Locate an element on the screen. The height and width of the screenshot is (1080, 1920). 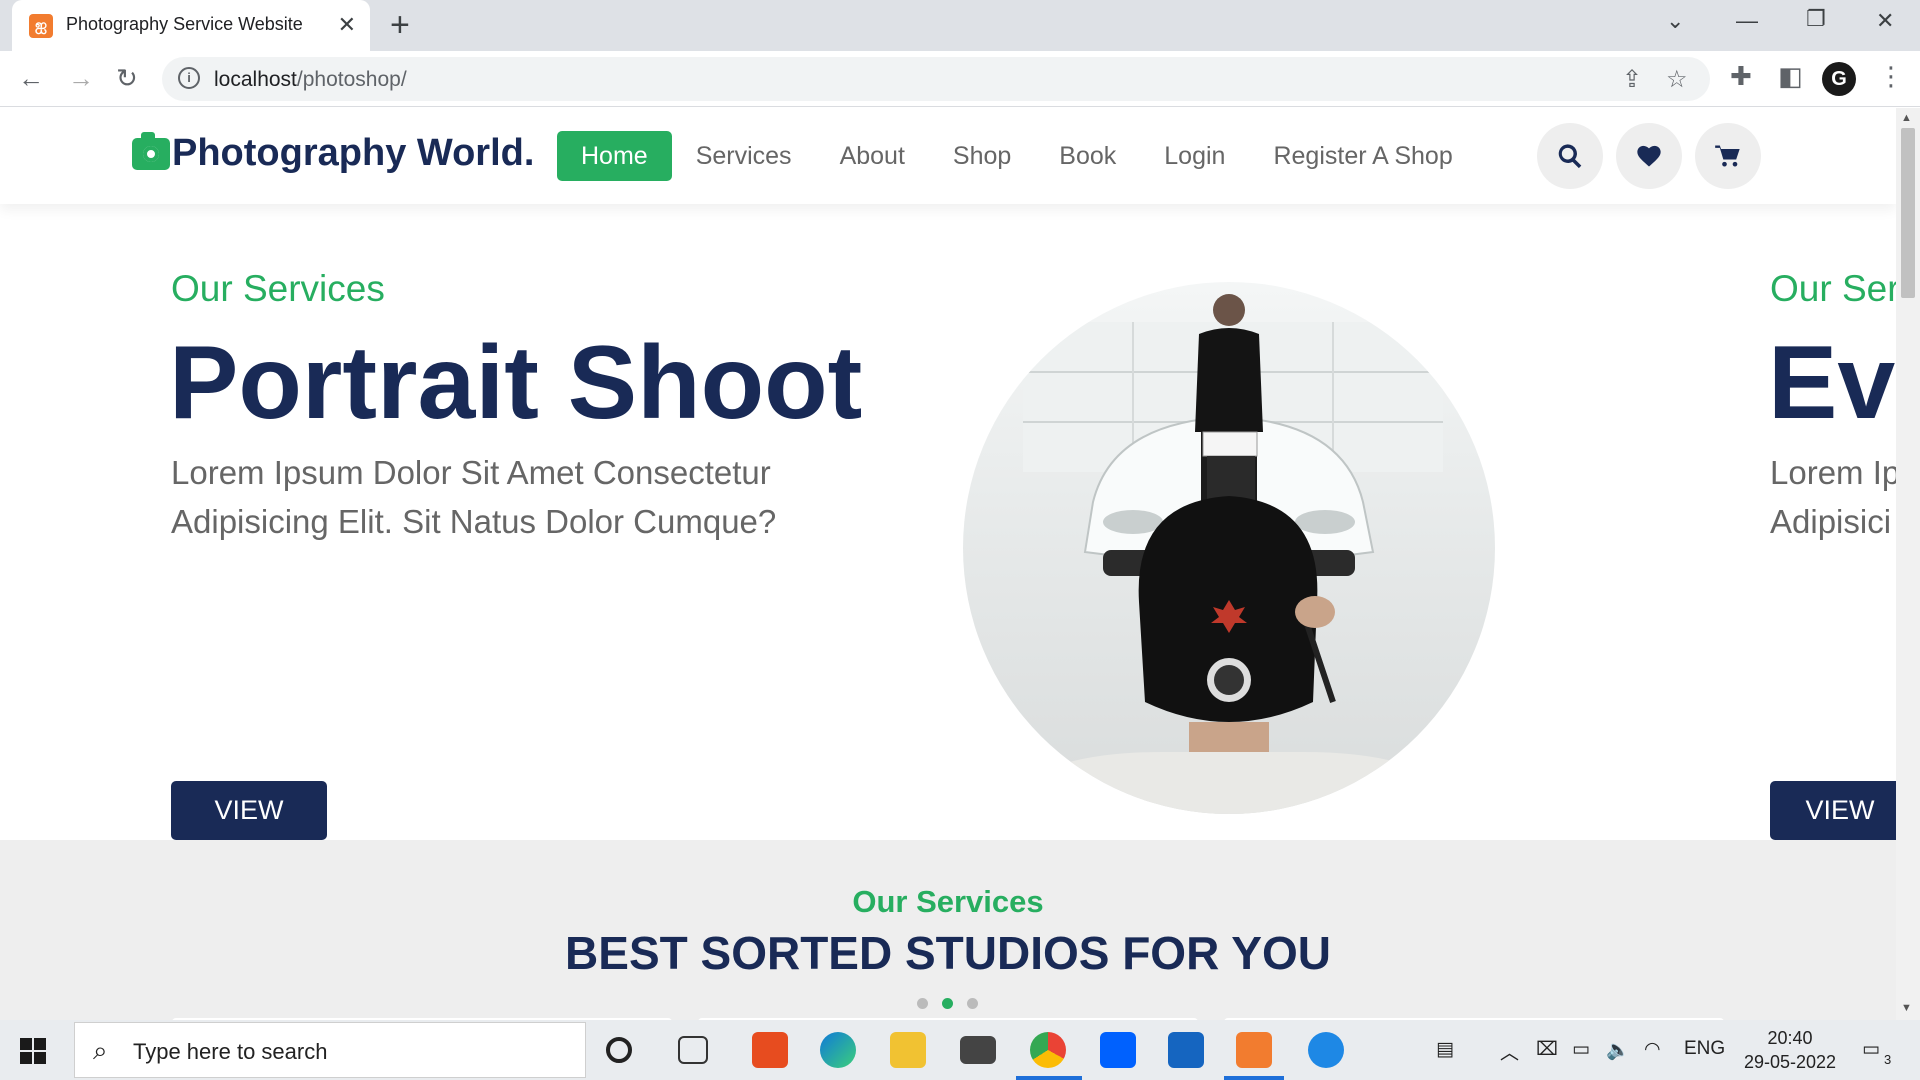
heart-icon is located at coordinates (1649, 156).